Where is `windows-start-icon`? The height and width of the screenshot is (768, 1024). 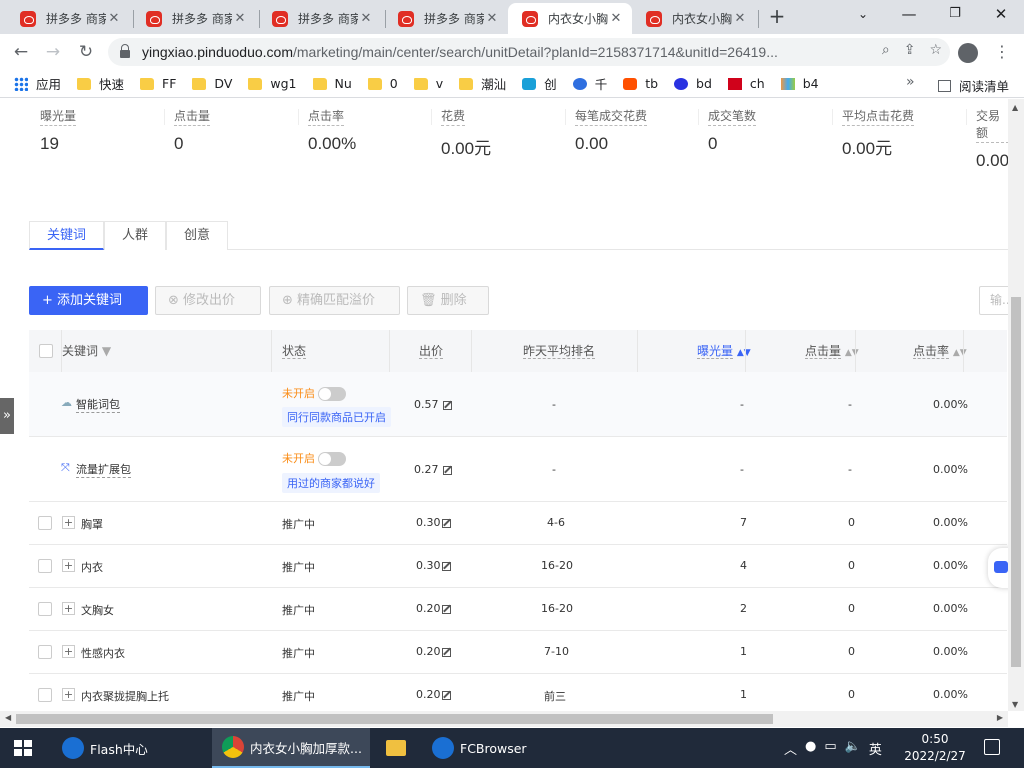 windows-start-icon is located at coordinates (23, 748).